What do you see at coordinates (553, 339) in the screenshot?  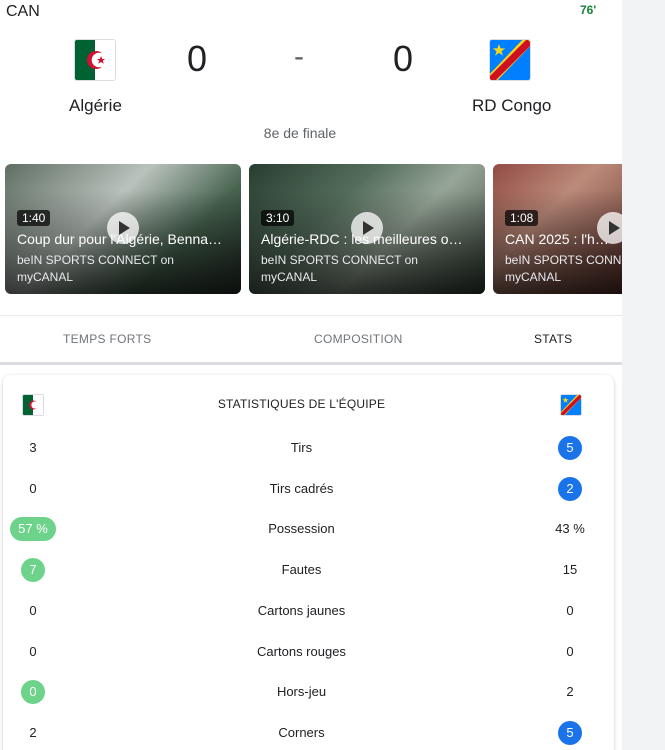 I see `tab-stats: STATS` at bounding box center [553, 339].